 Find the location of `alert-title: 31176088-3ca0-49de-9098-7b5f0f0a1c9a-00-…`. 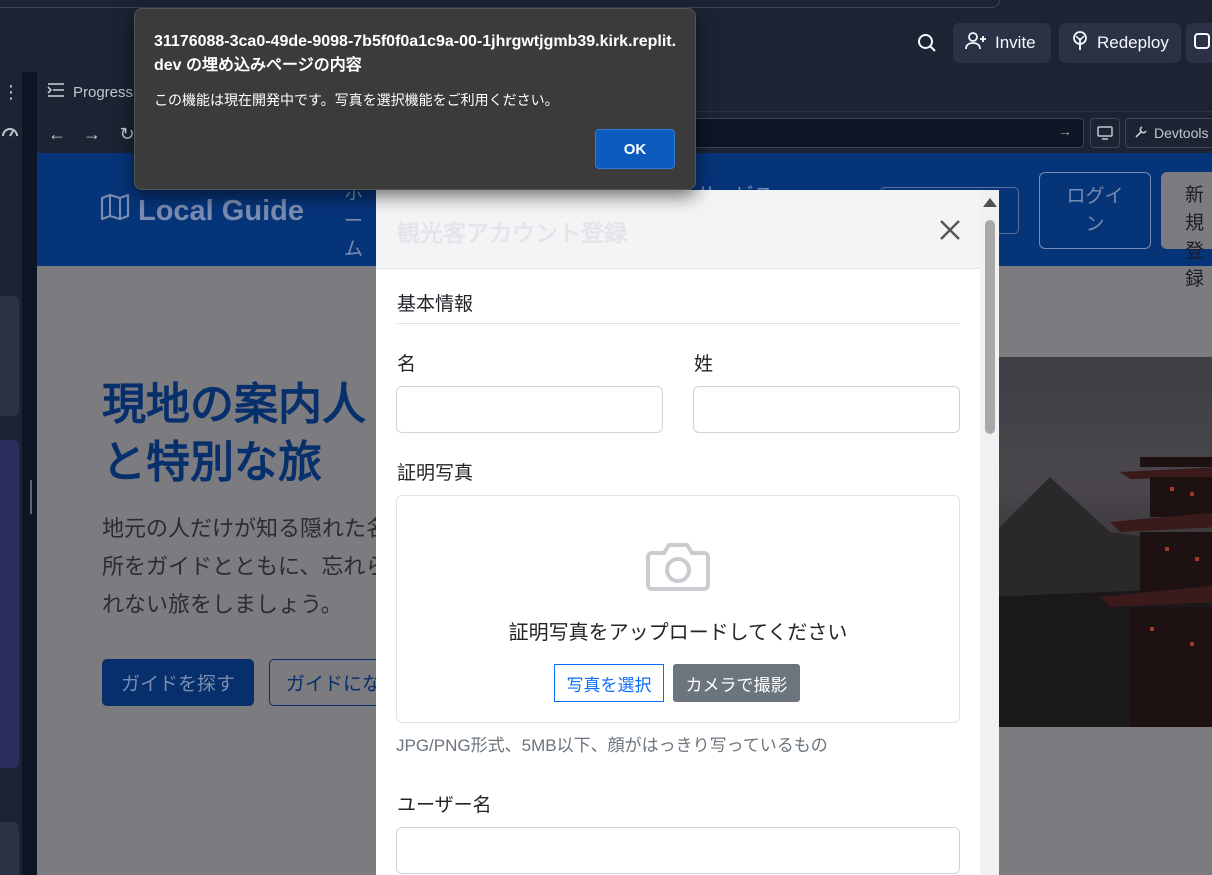

alert-title: 31176088-3ca0-49de-9098-7b5f0f0a1c9a-00-… is located at coordinates (415, 53).